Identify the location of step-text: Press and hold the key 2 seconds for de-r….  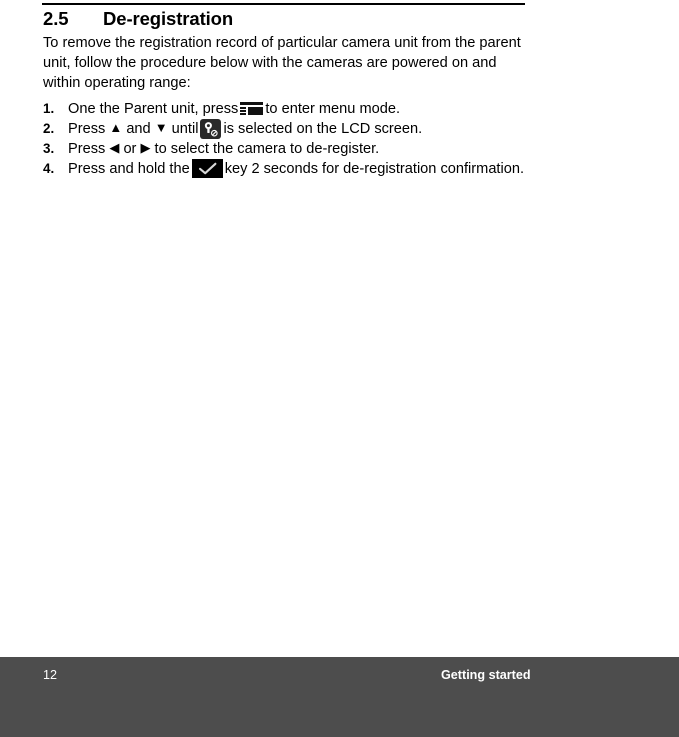
(300, 169).